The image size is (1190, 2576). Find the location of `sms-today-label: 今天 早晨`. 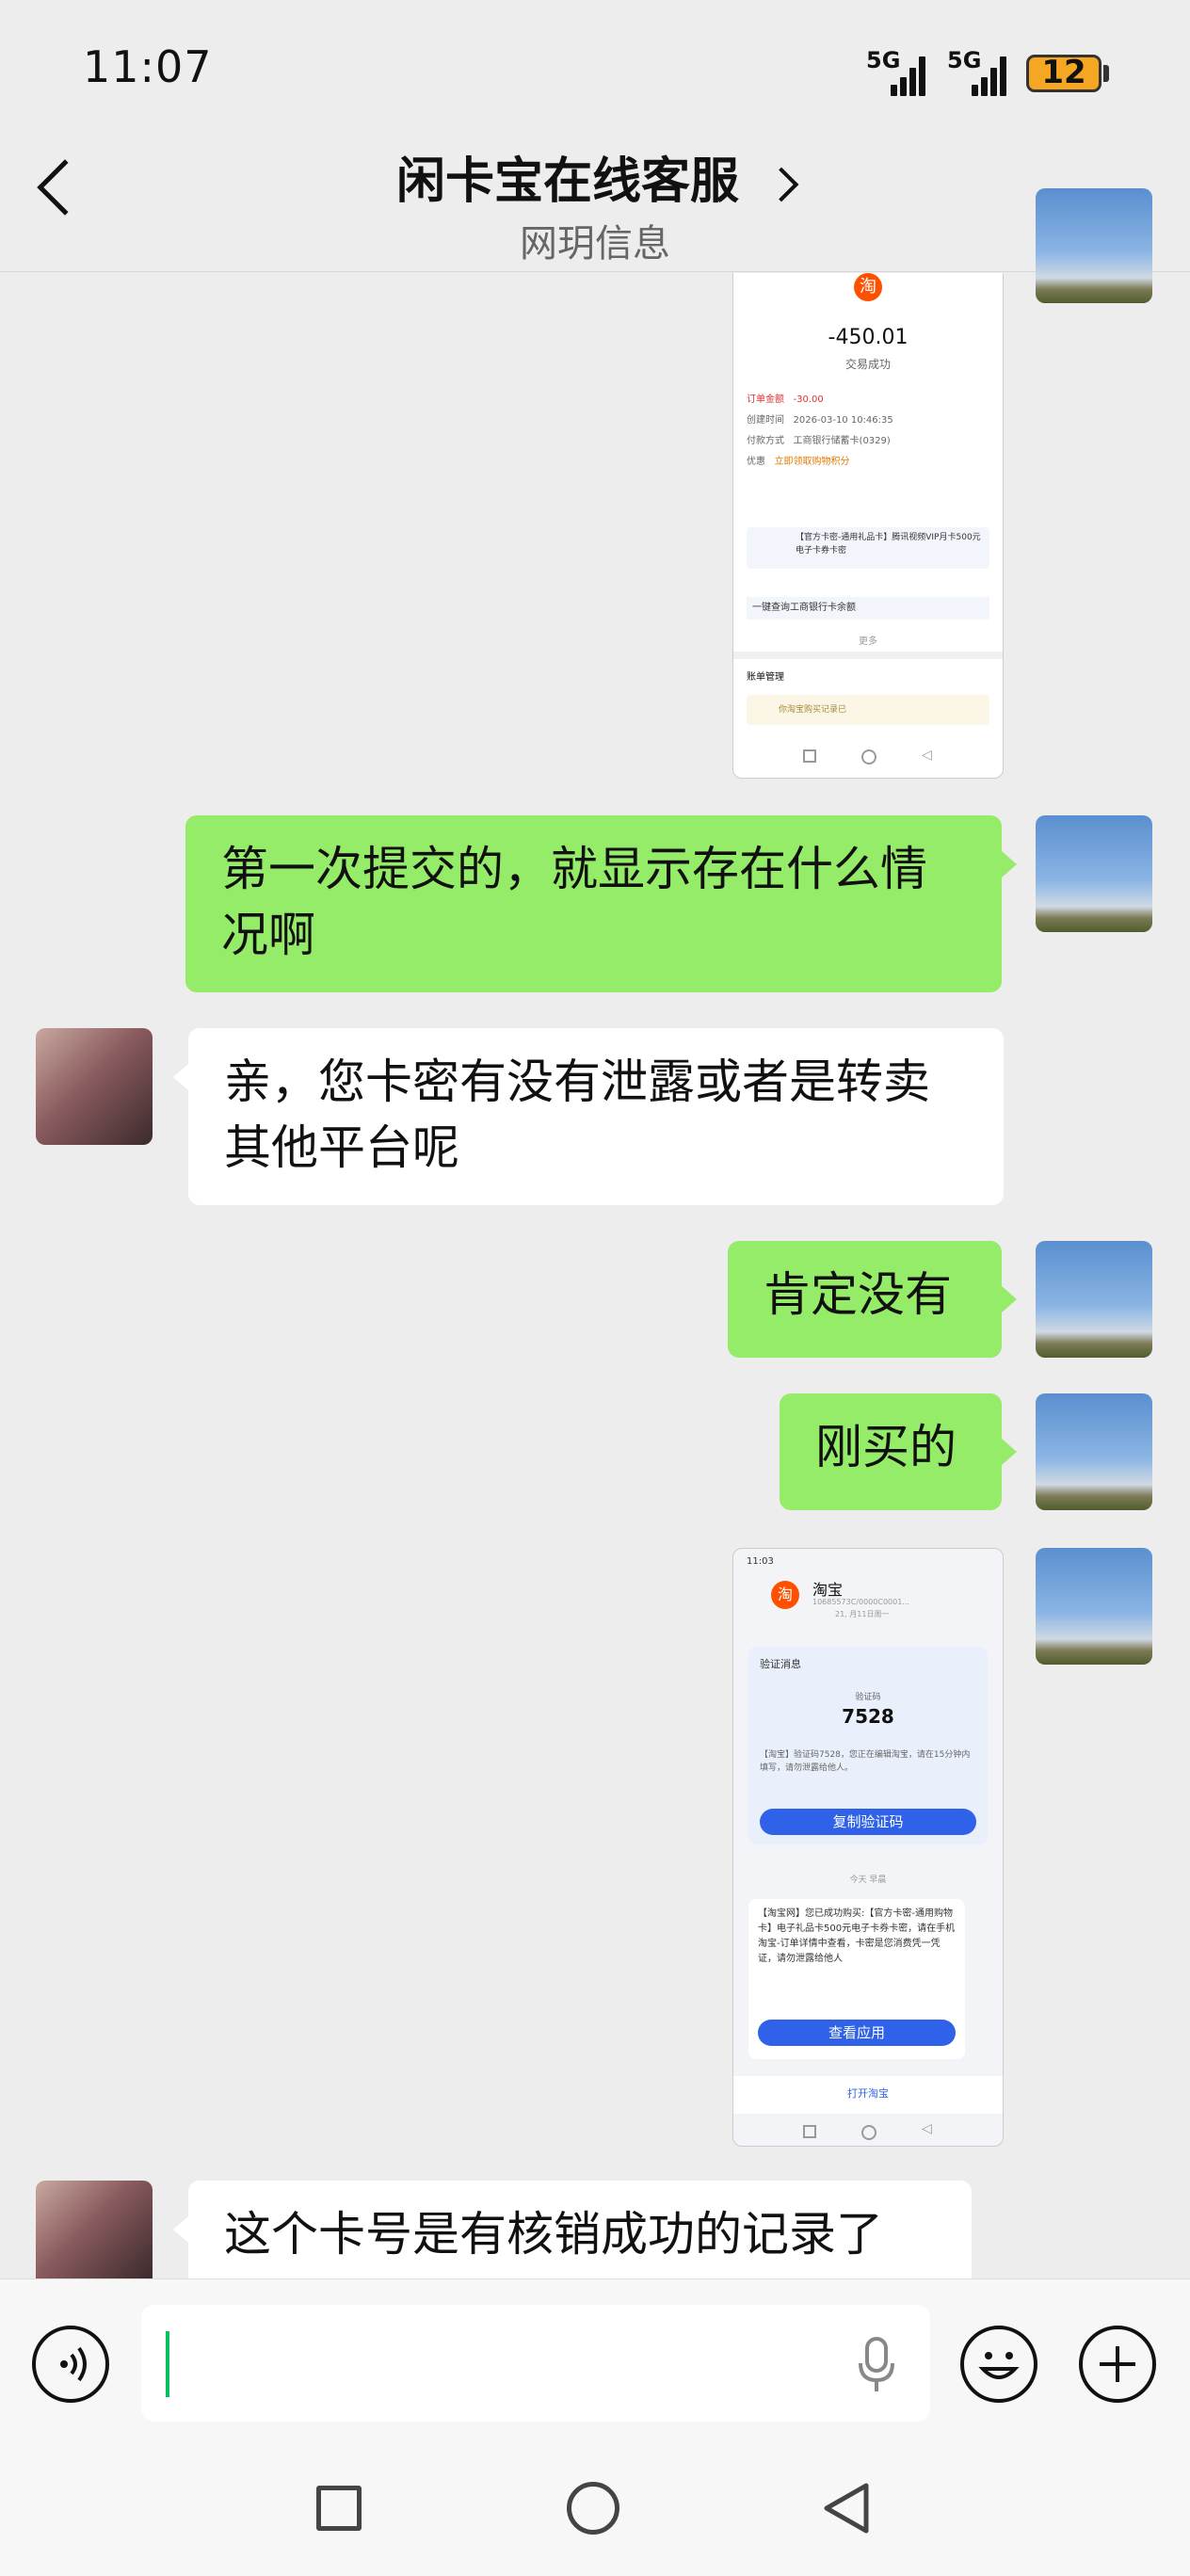

sms-today-label: 今天 早晨 is located at coordinates (868, 1880).